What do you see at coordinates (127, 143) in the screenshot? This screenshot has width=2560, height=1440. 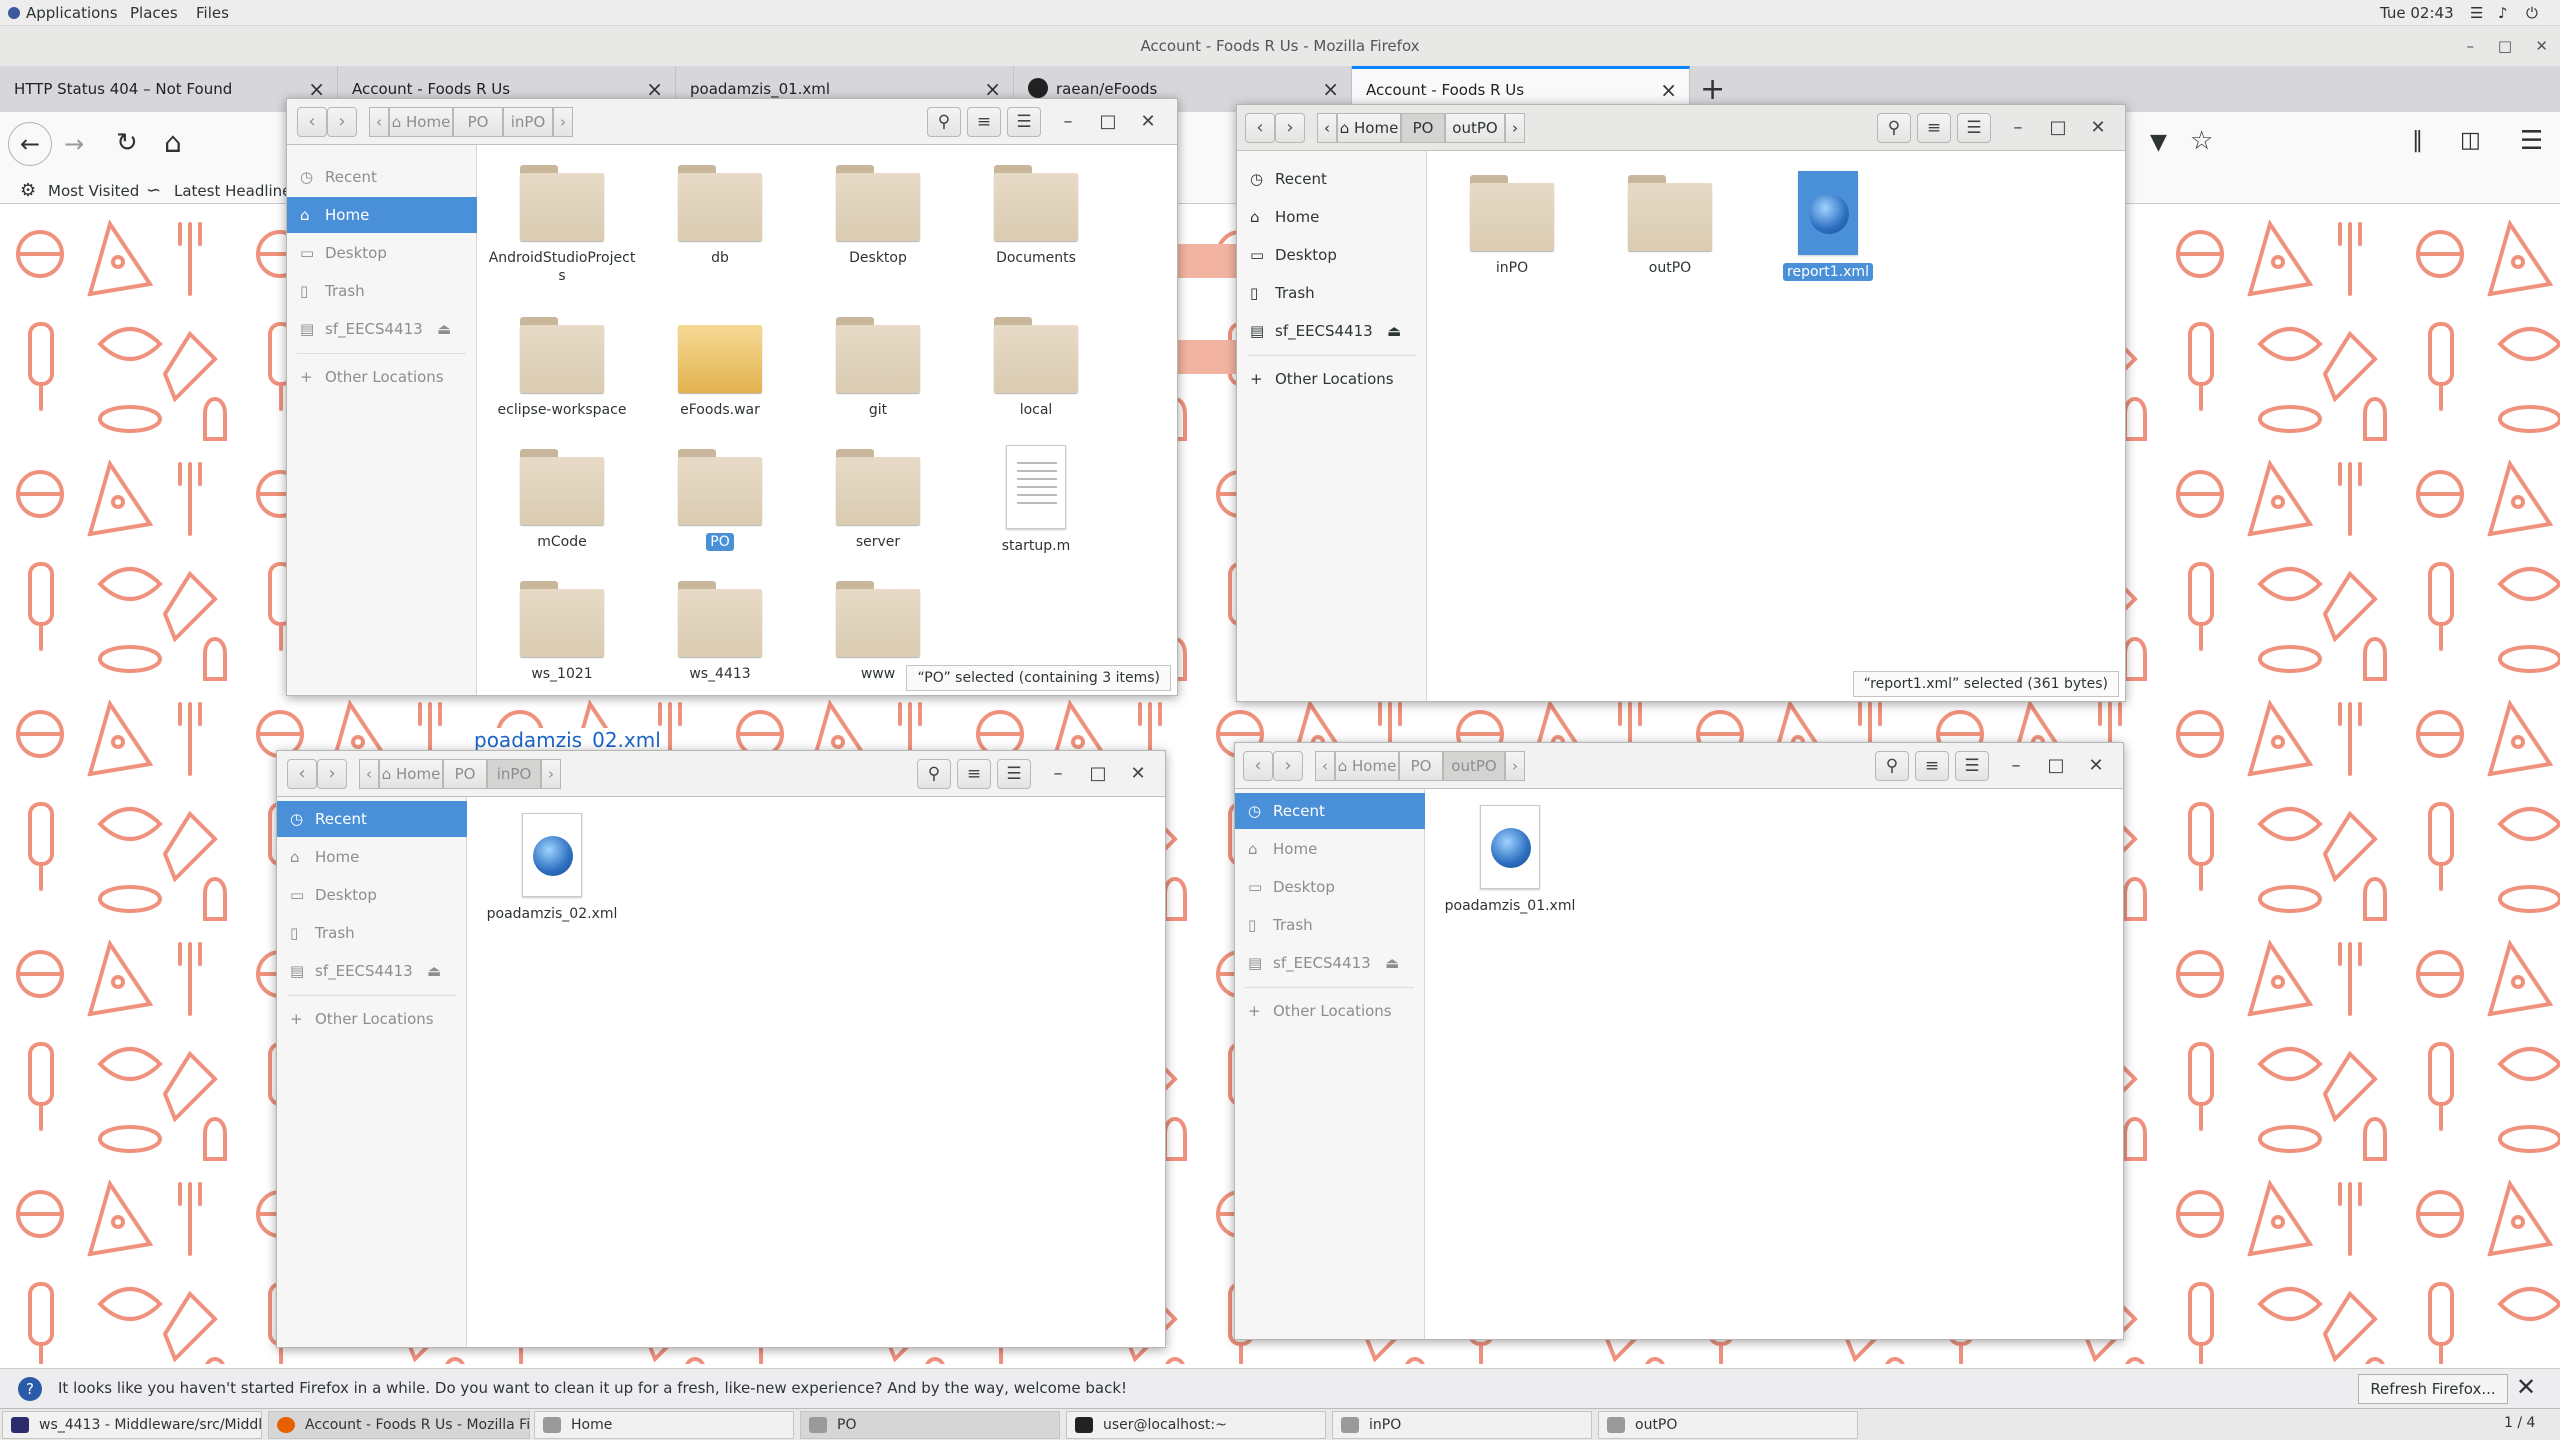 I see `reload-icon: ↻` at bounding box center [127, 143].